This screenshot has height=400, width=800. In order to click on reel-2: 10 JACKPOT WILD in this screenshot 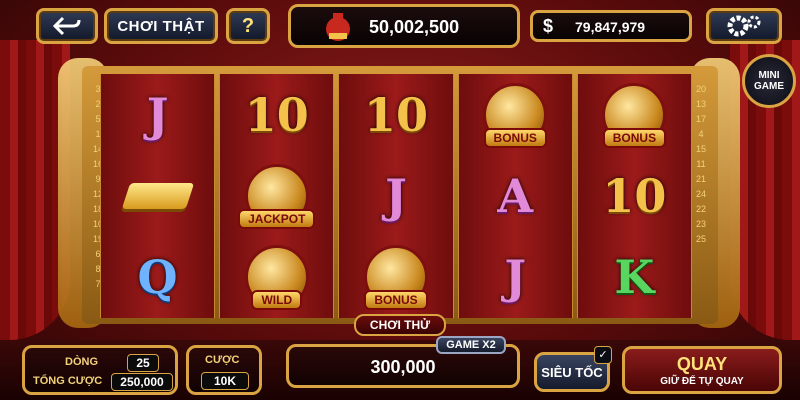, I will do `click(277, 196)`.